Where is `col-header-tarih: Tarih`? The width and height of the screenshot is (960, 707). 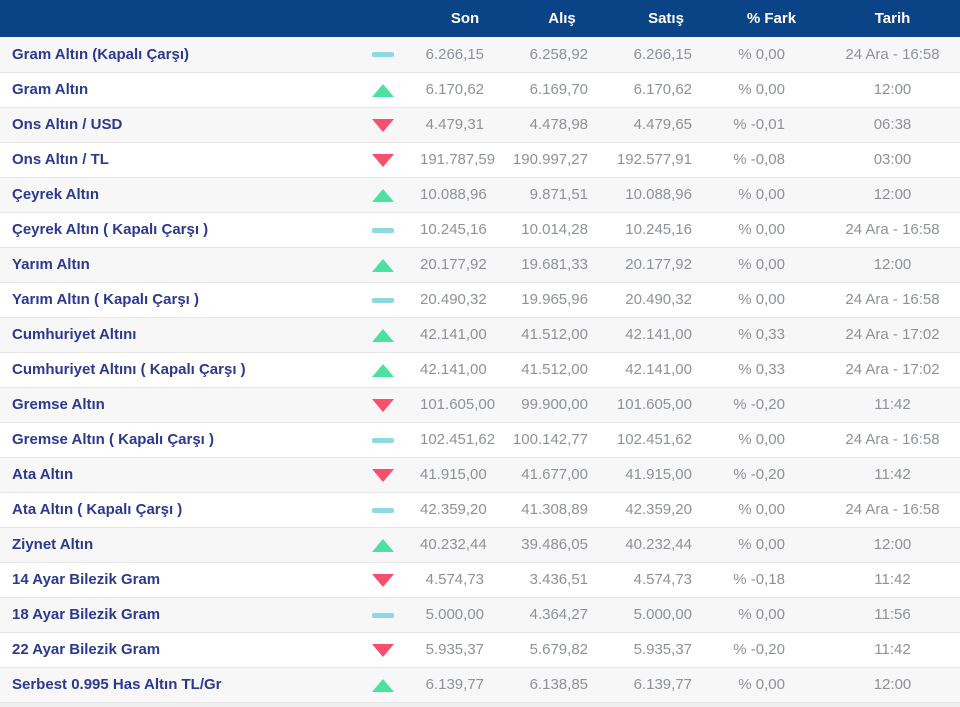
col-header-tarih: Tarih is located at coordinates (892, 18).